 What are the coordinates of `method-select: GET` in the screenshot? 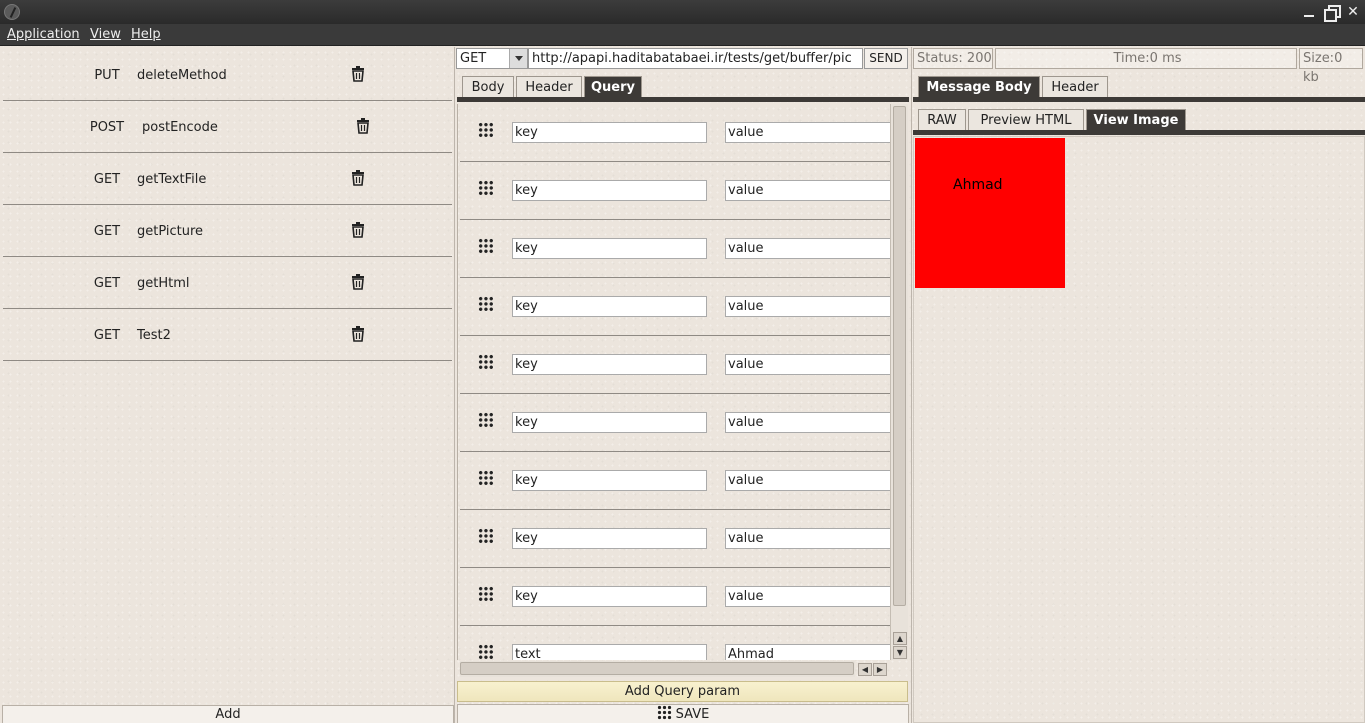 It's located at (492, 58).